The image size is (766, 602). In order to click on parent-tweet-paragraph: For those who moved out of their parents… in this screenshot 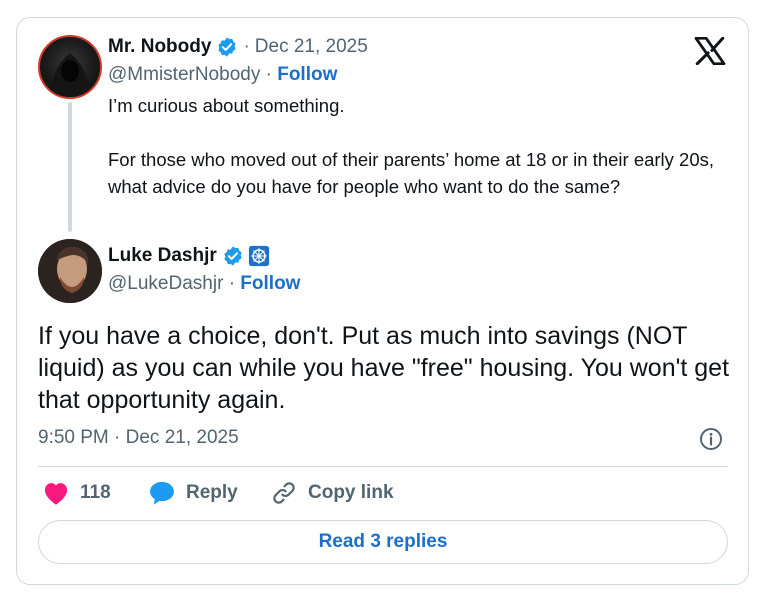, I will do `click(411, 173)`.